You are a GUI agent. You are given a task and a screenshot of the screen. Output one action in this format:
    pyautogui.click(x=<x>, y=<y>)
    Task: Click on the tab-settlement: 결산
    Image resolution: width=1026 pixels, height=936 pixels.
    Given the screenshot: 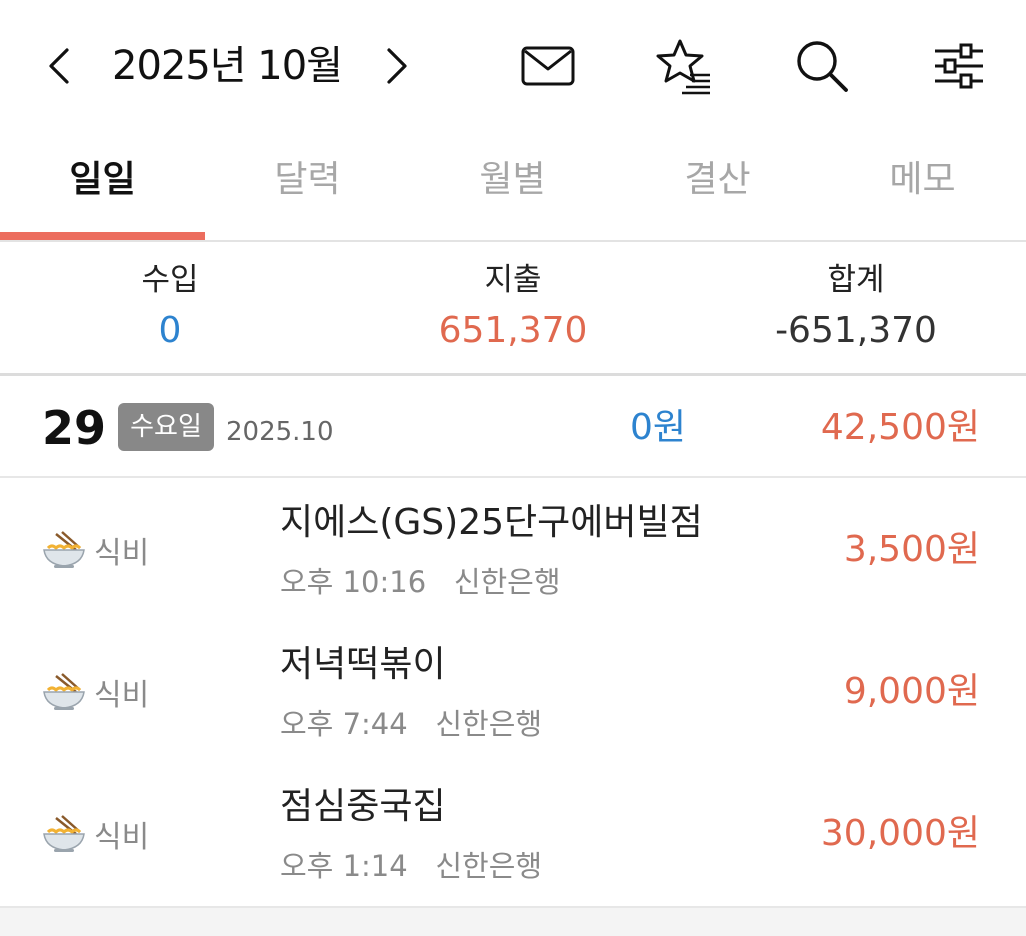 What is the action you would take?
    pyautogui.click(x=717, y=182)
    